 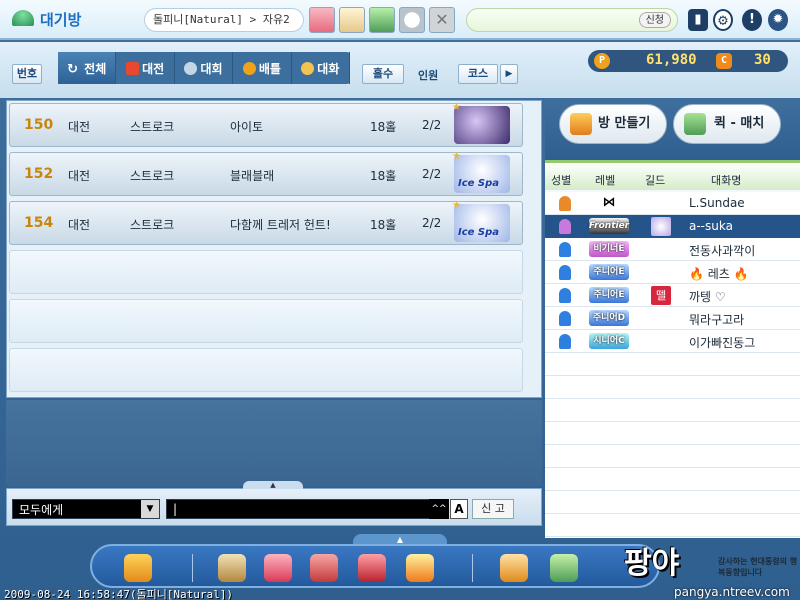 What do you see at coordinates (727, 124) in the screenshot?
I see `quick-match-button: 퀵 - 매치` at bounding box center [727, 124].